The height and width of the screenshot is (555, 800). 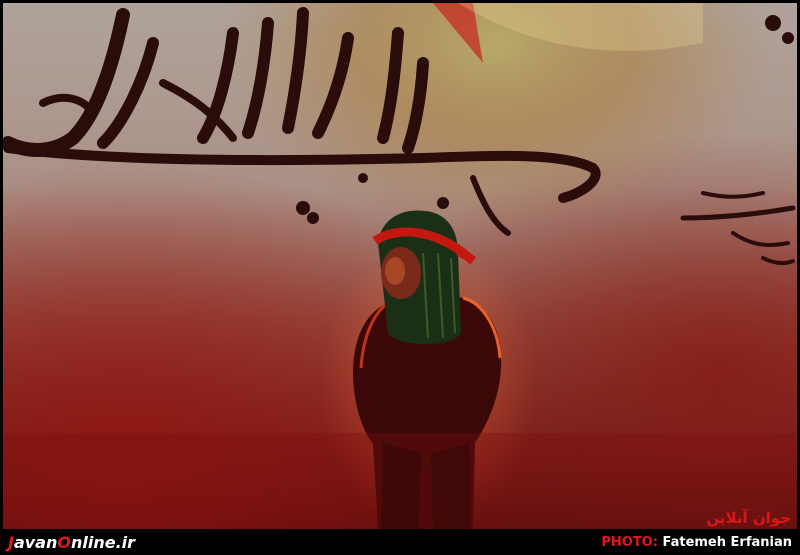 What do you see at coordinates (400, 543) in the screenshot?
I see `caption-bar: JavanOnline.ir PHOTO: Fatemeh Erfanian` at bounding box center [400, 543].